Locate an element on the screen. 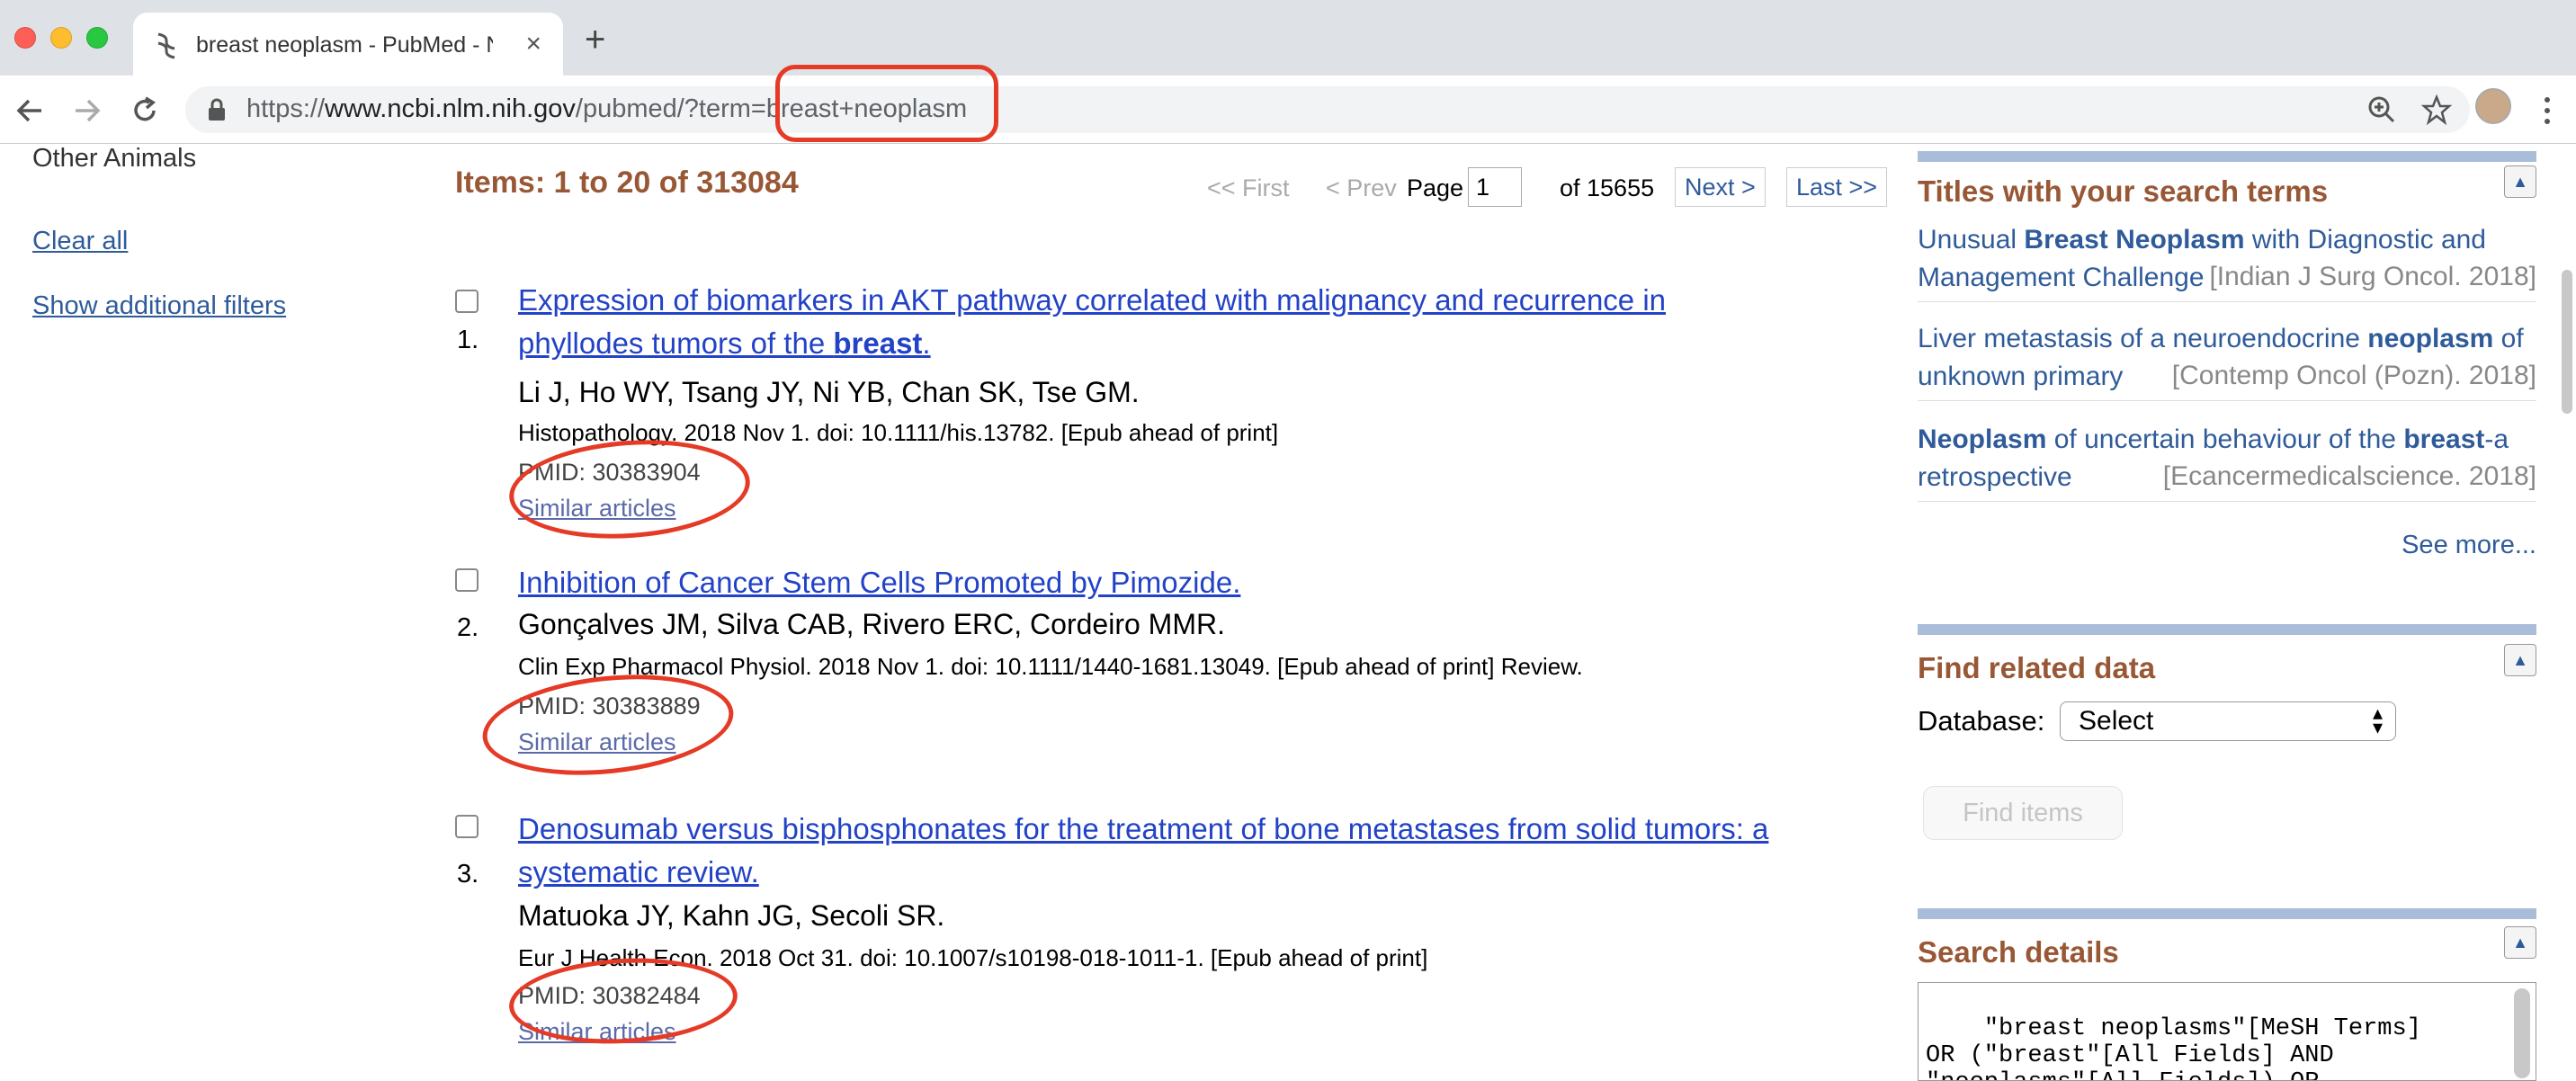  close-window-button is located at coordinates (25, 38).